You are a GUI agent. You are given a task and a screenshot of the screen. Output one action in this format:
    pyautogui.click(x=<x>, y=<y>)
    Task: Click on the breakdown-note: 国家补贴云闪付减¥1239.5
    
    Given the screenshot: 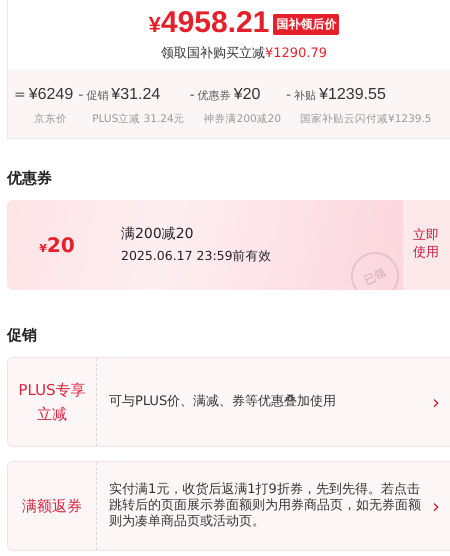 What is the action you would take?
    pyautogui.click(x=365, y=119)
    